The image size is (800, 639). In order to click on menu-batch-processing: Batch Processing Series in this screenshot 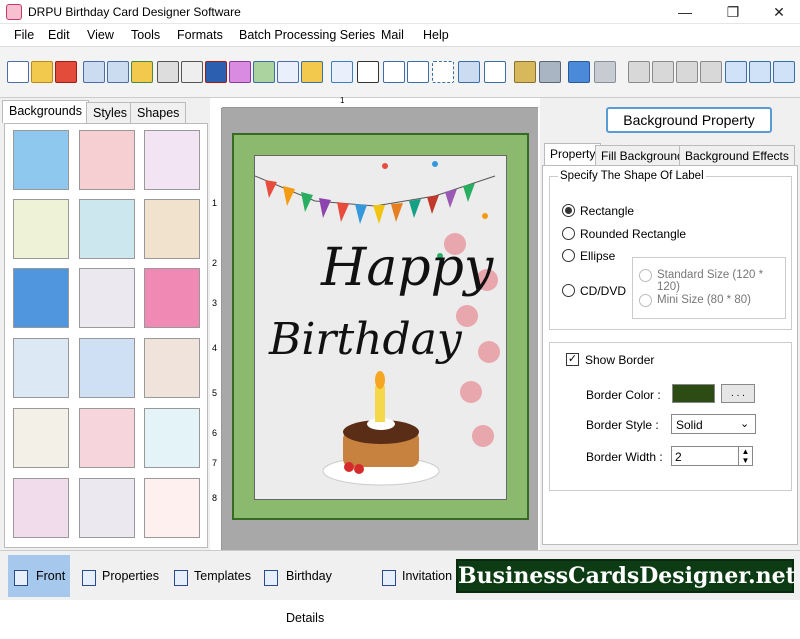, I will do `click(307, 35)`.